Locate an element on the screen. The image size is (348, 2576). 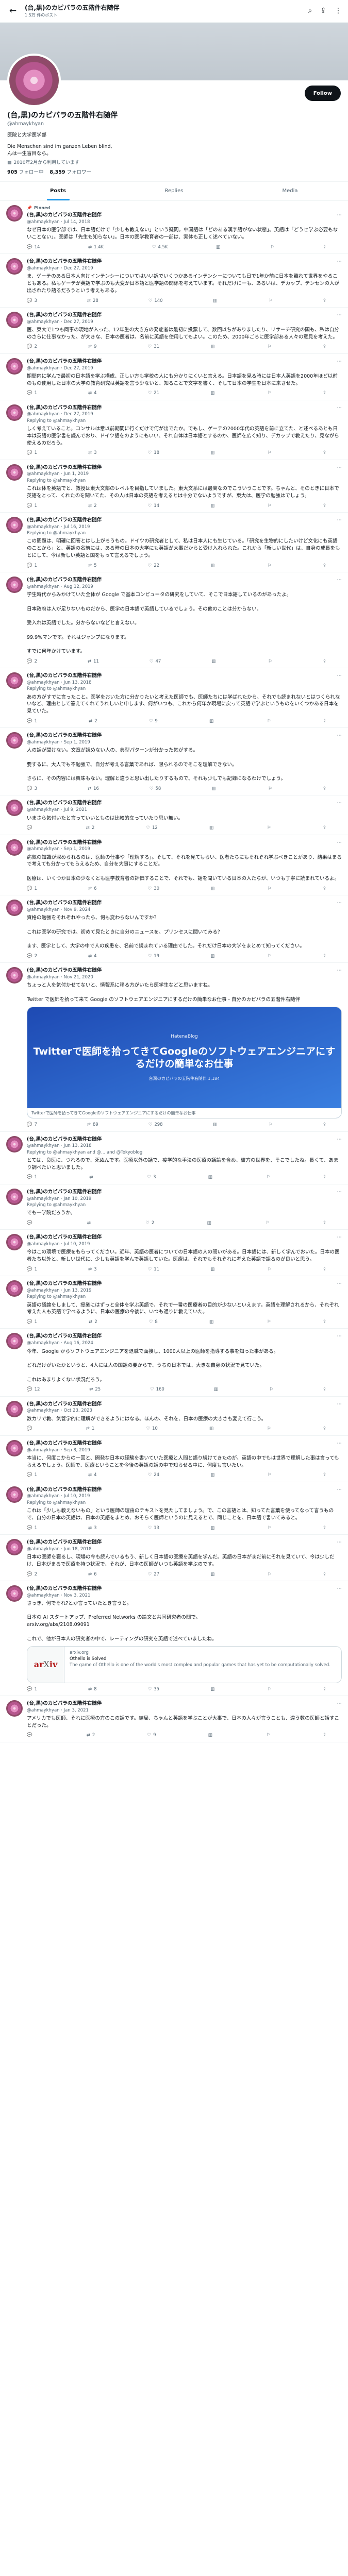
like-action: ♡ 58 is located at coordinates (155, 789).